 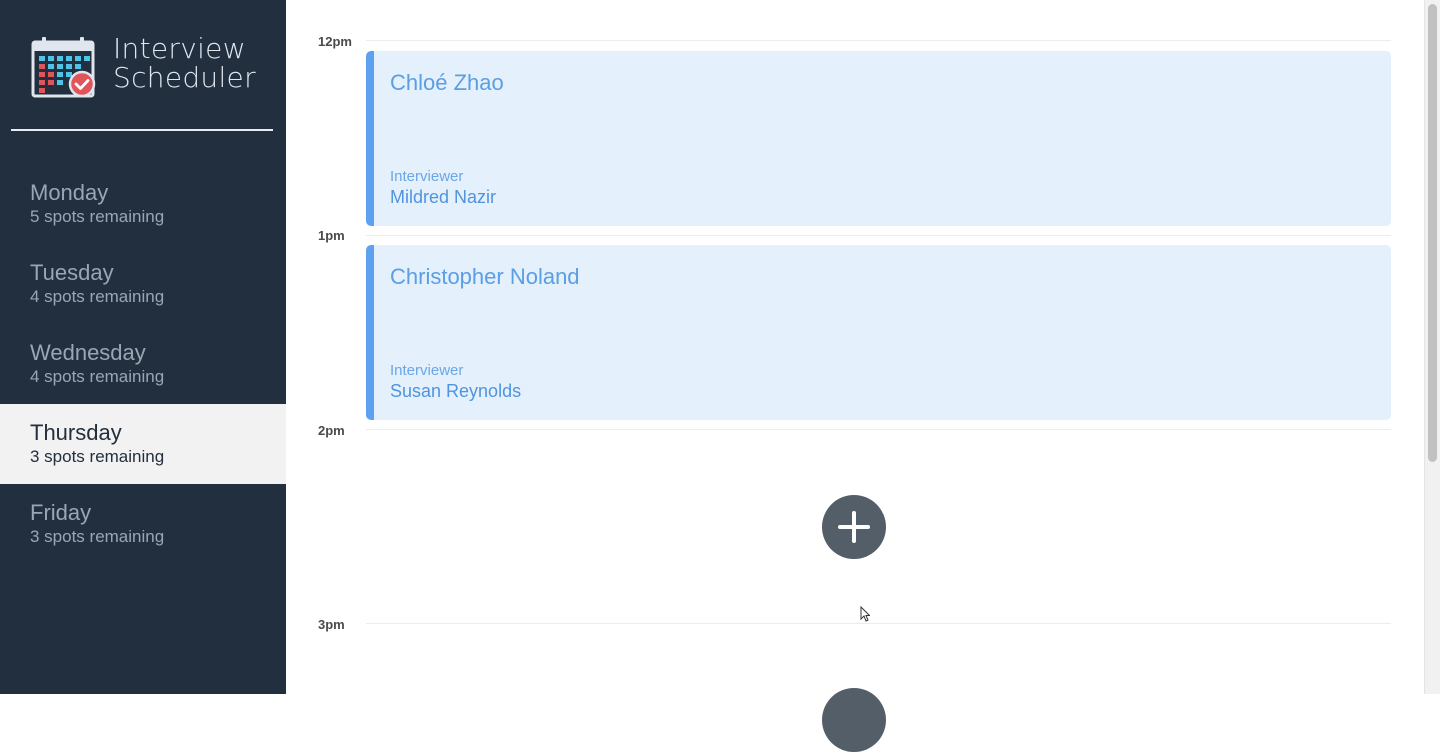 What do you see at coordinates (61, 512) in the screenshot?
I see `day-name: Friday` at bounding box center [61, 512].